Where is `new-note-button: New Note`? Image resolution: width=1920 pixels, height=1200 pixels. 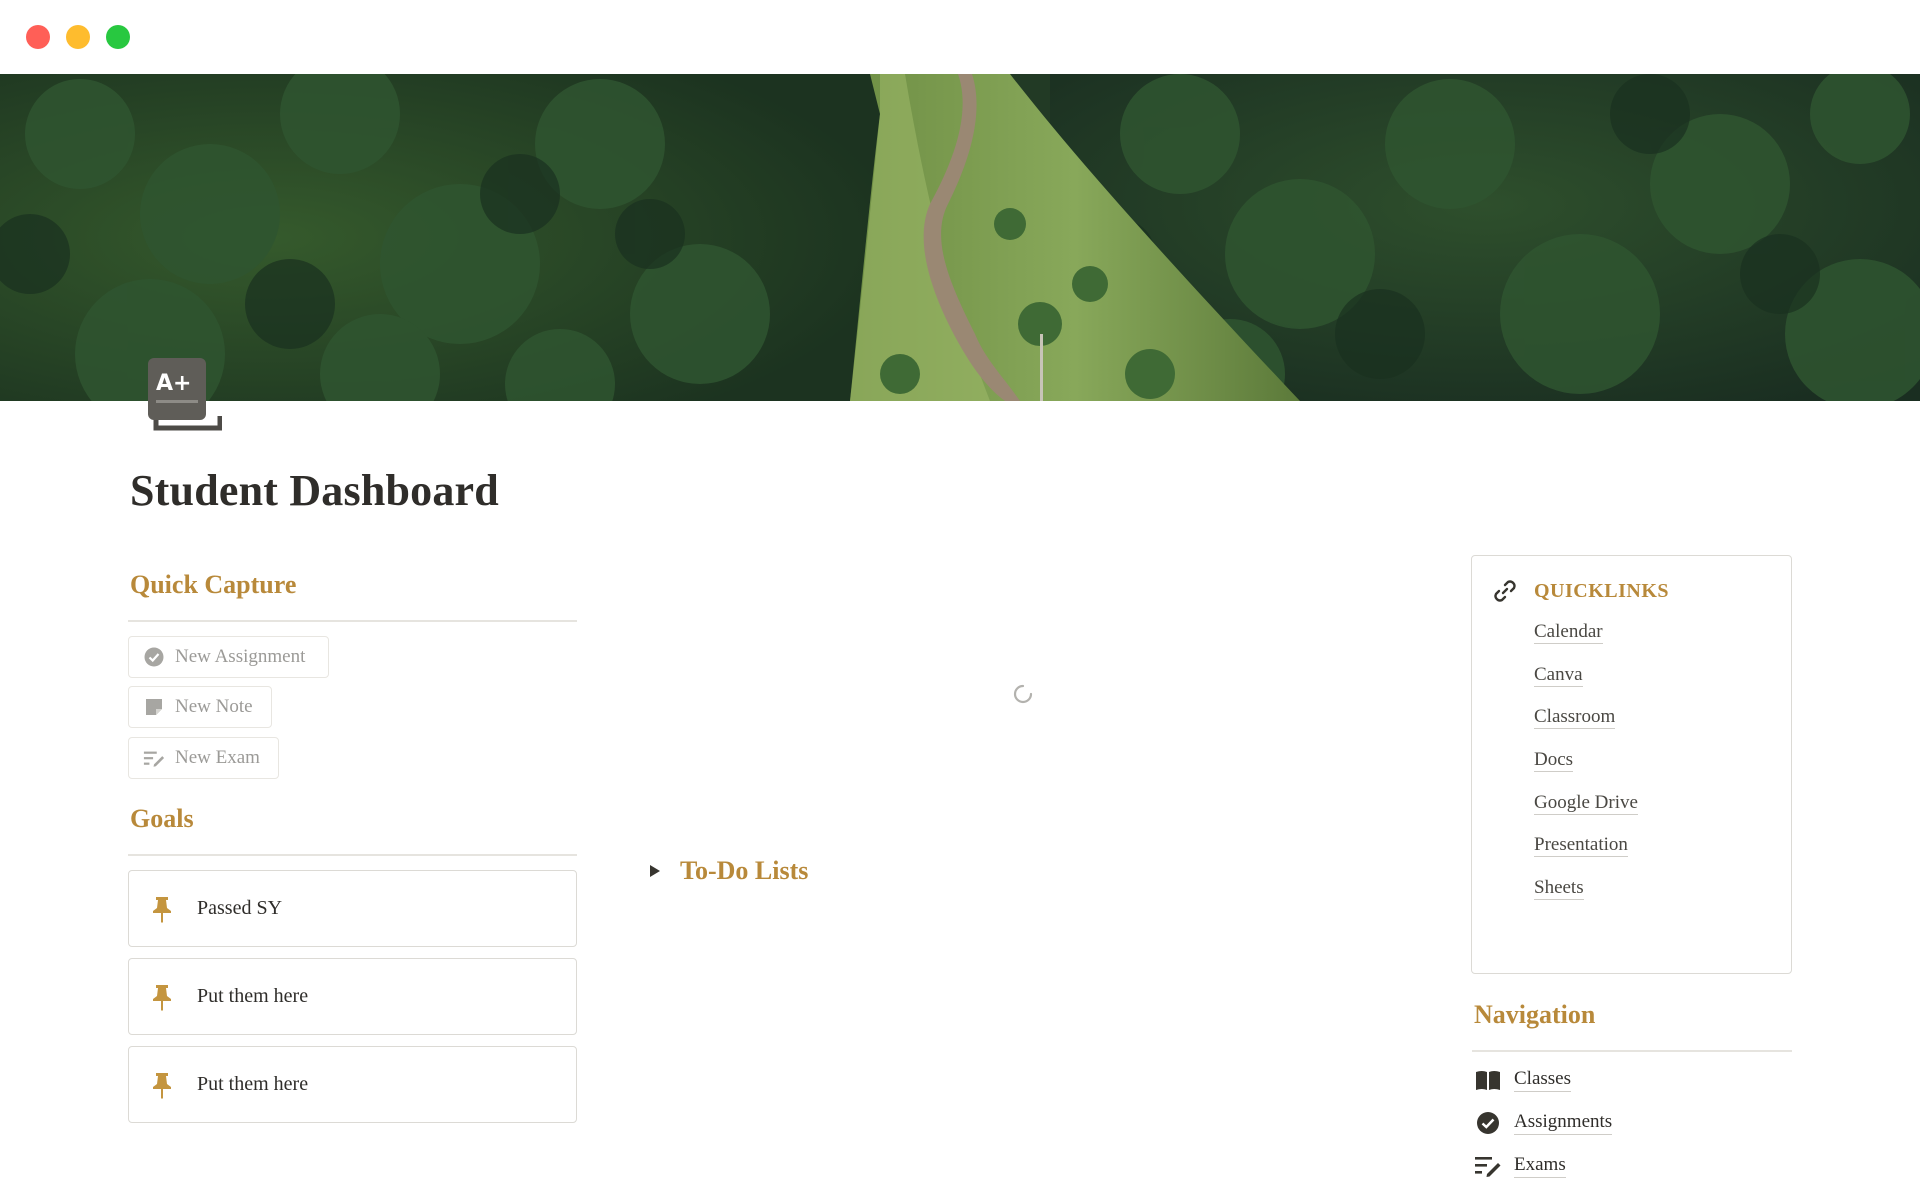
new-note-button: New Note is located at coordinates (200, 707).